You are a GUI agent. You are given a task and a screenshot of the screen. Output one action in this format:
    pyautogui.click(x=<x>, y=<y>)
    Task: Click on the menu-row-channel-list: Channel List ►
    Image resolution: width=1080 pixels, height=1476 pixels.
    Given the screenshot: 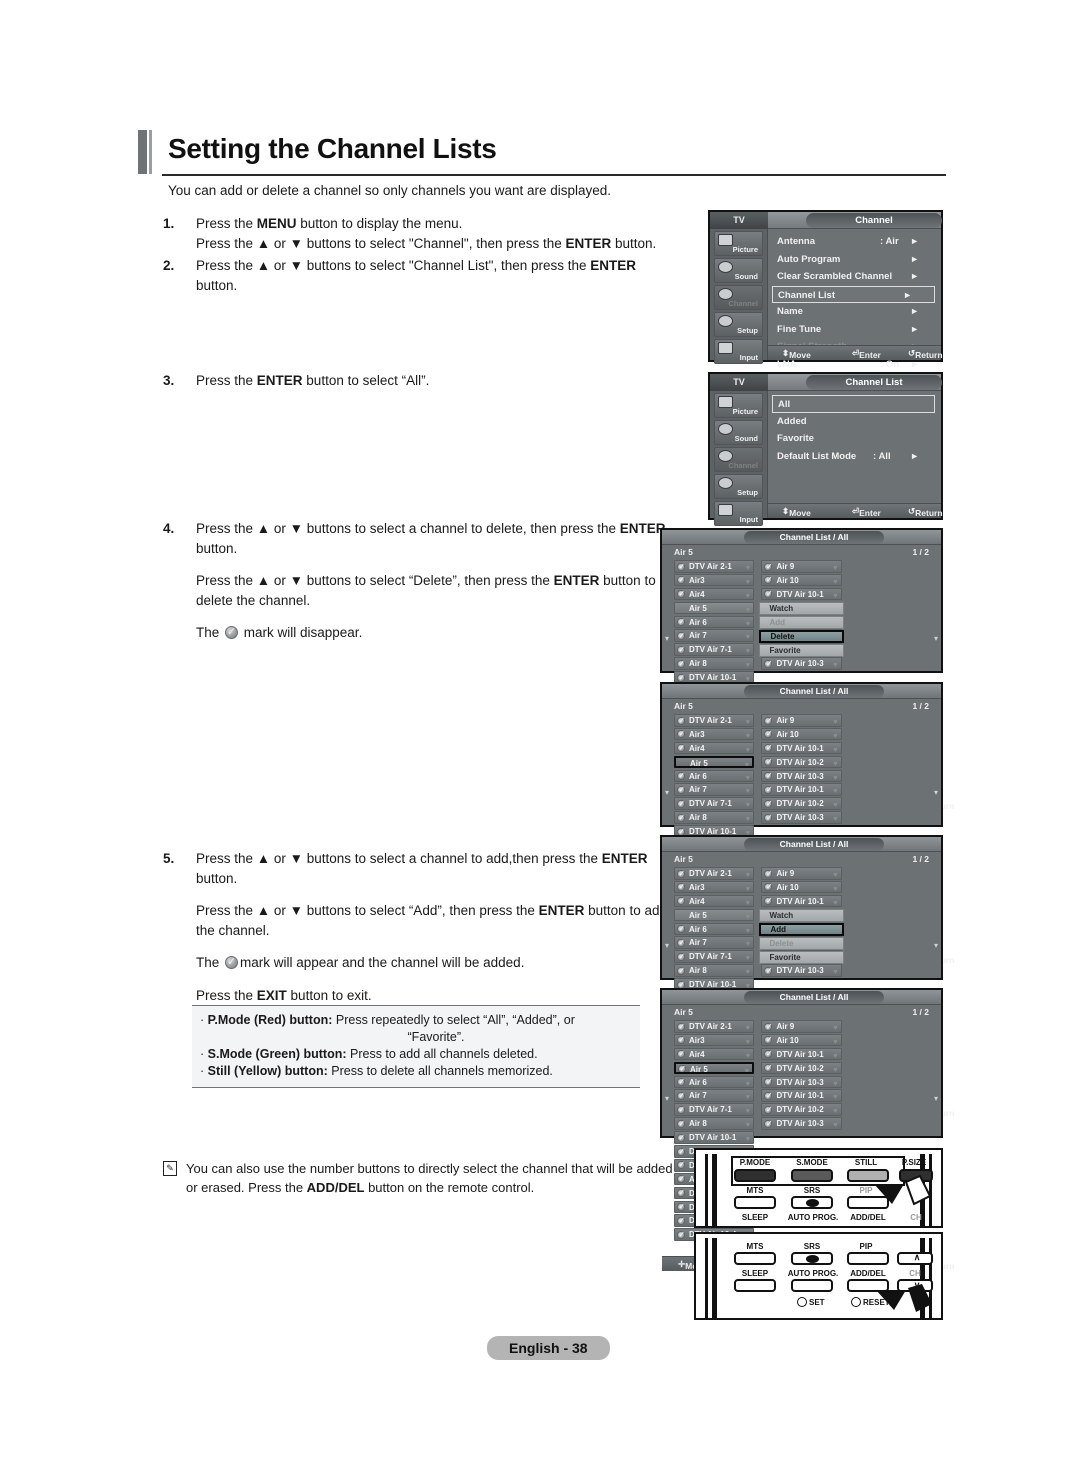 What is the action you would take?
    pyautogui.click(x=853, y=294)
    